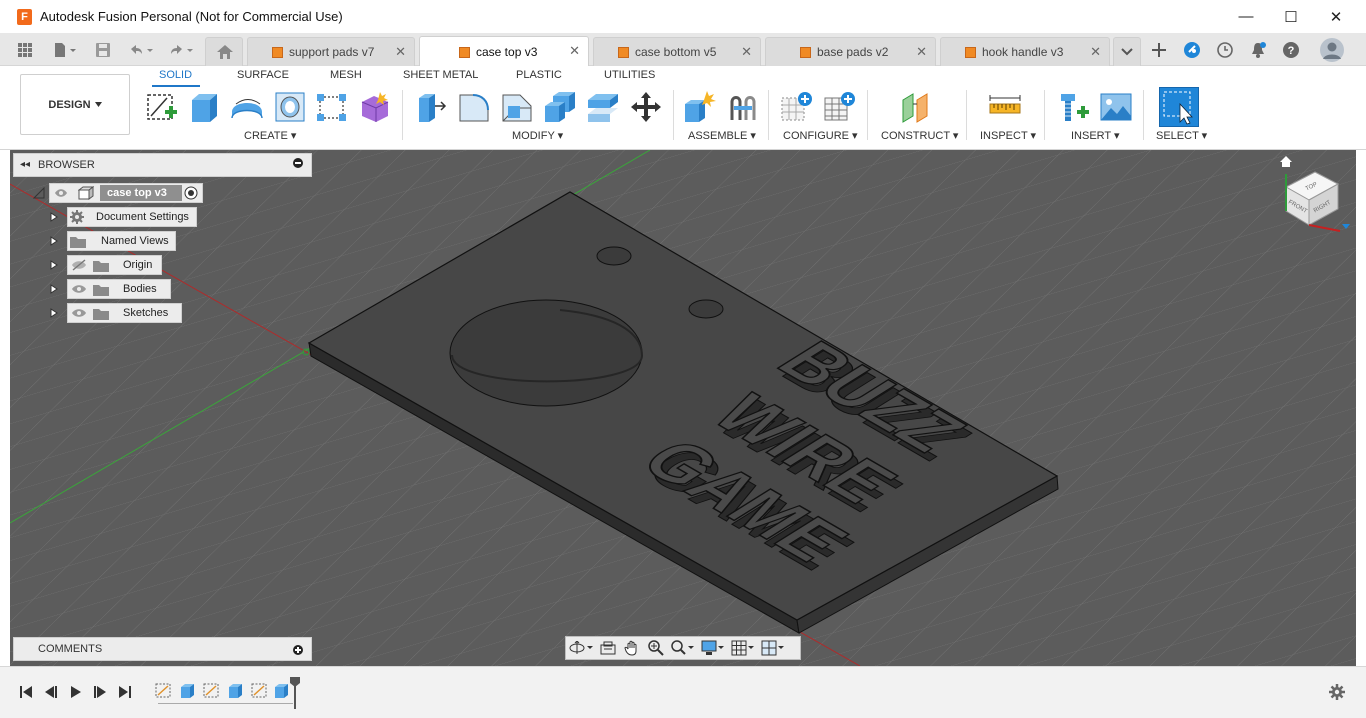 The image size is (1366, 718). What do you see at coordinates (632, 648) in the screenshot?
I see `pan-hand-icon` at bounding box center [632, 648].